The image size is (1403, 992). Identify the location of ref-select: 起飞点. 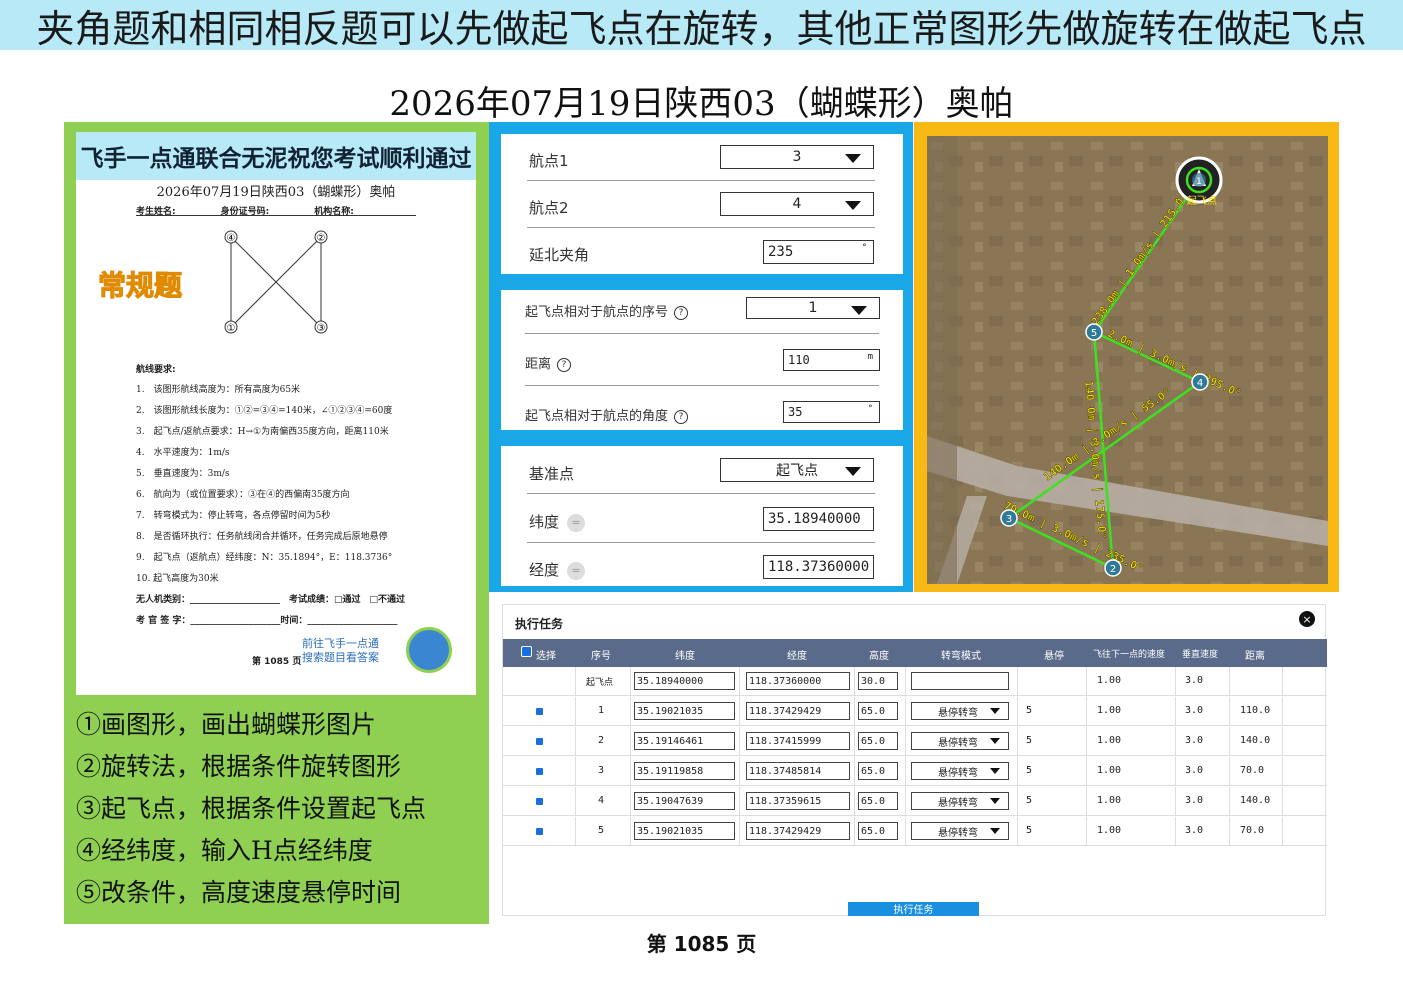
(797, 470).